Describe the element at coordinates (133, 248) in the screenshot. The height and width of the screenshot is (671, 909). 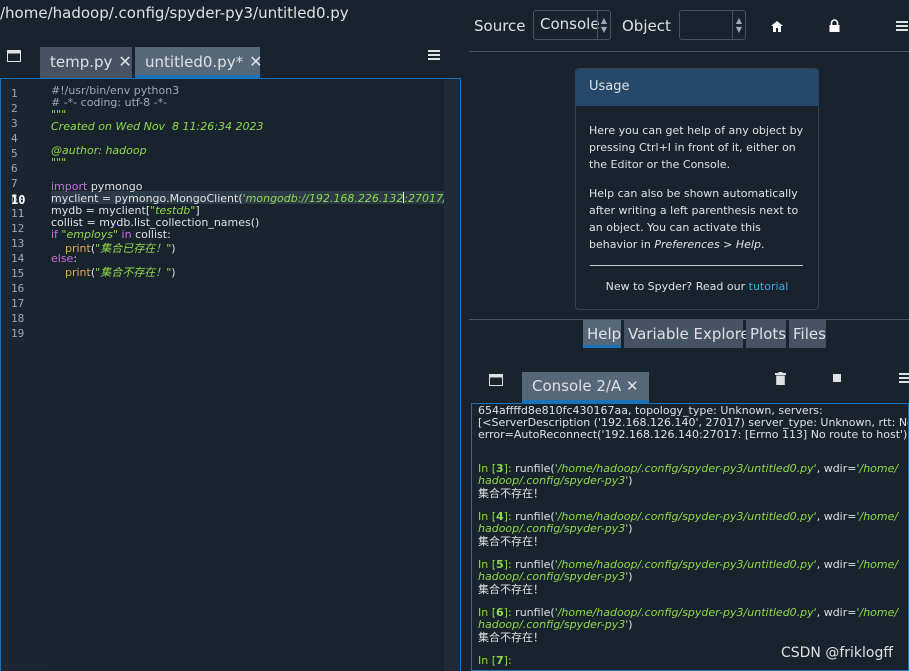
I see `code-token: "集合已存在！"` at that location.